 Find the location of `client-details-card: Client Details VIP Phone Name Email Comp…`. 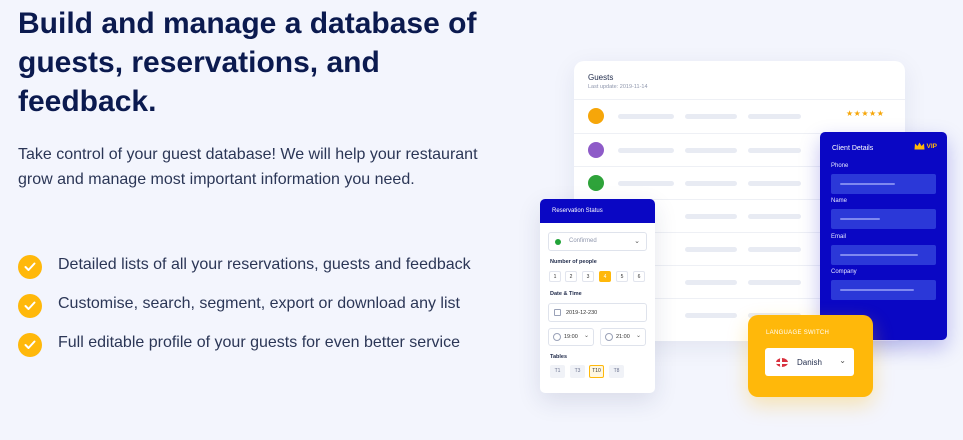

client-details-card: Client Details VIP Phone Name Email Comp… is located at coordinates (883, 236).